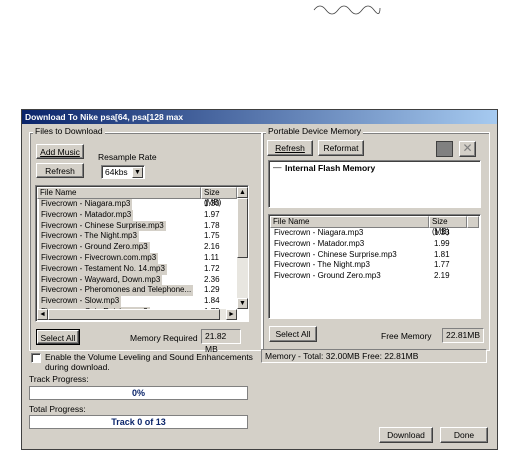 This screenshot has width=511, height=463. I want to click on list-item: Fivecrown - Chinese Surprise.mp3 1.78, so click(135, 226).